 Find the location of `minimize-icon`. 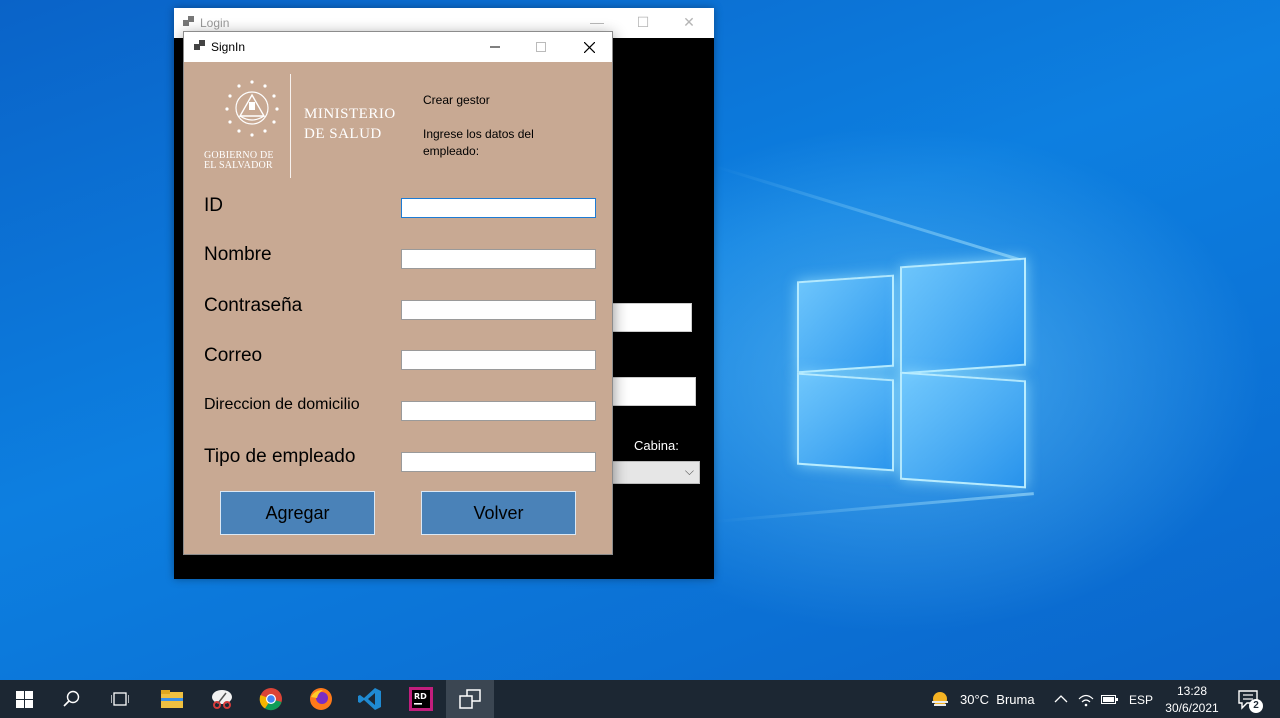

minimize-icon is located at coordinates (495, 47).